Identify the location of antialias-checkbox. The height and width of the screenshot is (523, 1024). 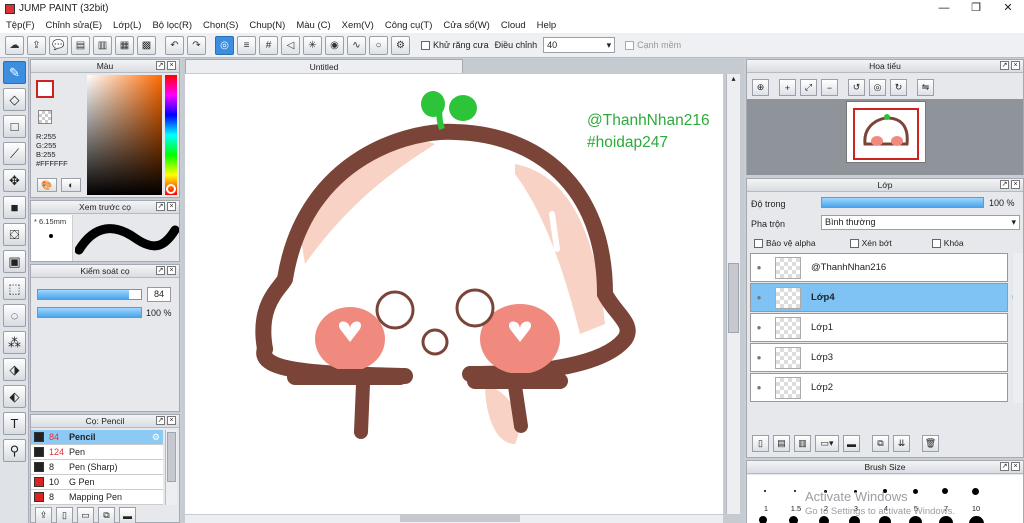
(425, 45).